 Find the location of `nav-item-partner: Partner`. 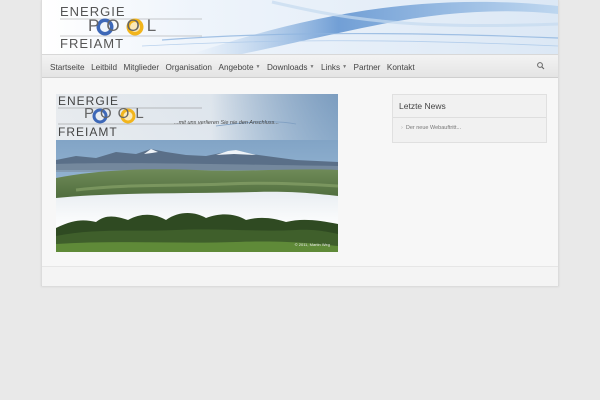

nav-item-partner: Partner is located at coordinates (367, 67).